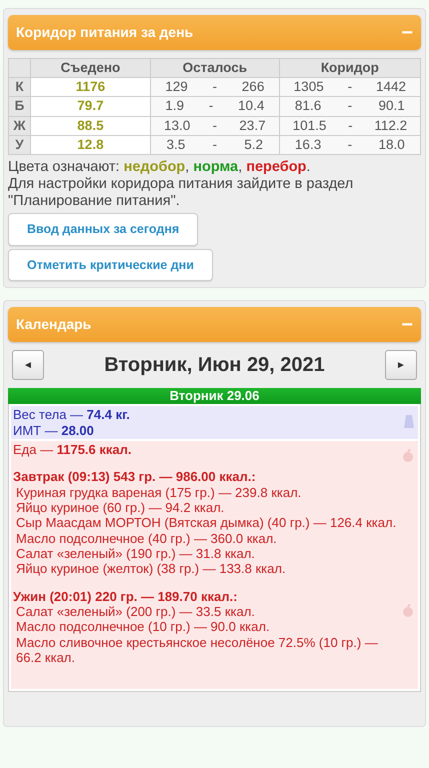 This screenshot has height=768, width=429. I want to click on row-label: К, so click(19, 87).